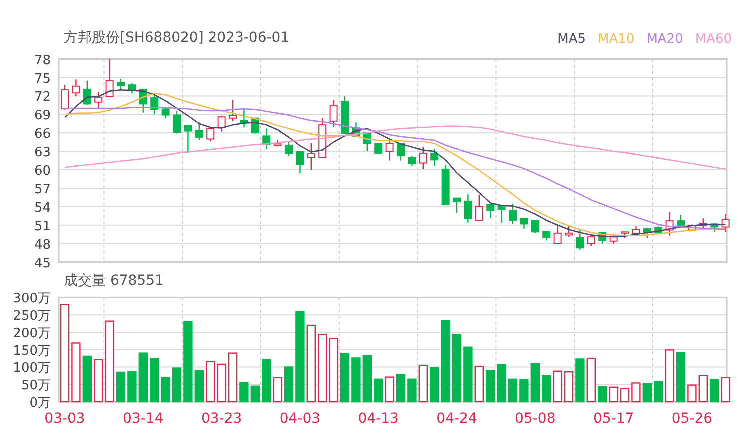  What do you see at coordinates (42, 245) in the screenshot?
I see `axis-label: 48` at bounding box center [42, 245].